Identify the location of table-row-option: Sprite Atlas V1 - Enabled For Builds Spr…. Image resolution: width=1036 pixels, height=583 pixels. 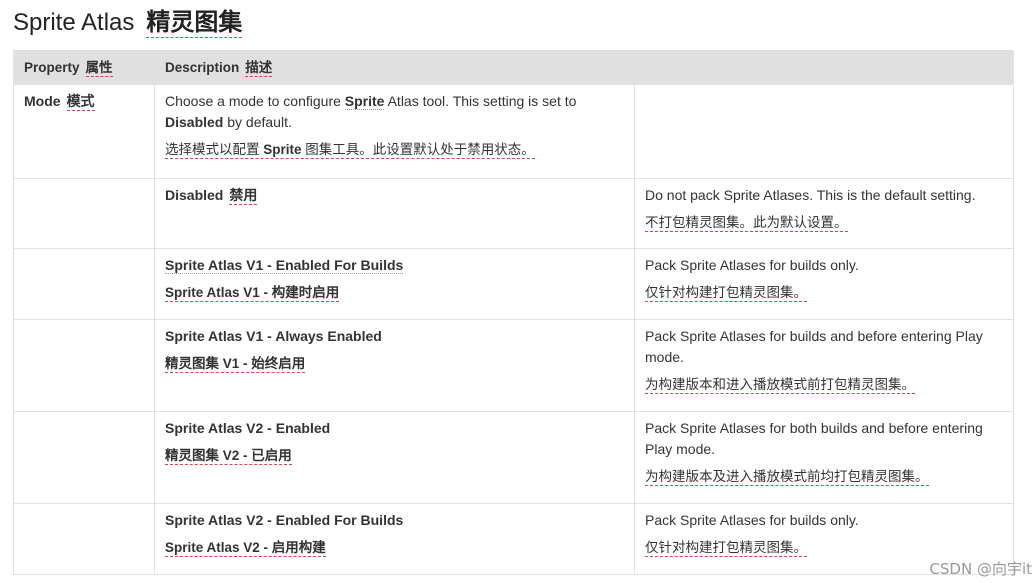
(514, 284).